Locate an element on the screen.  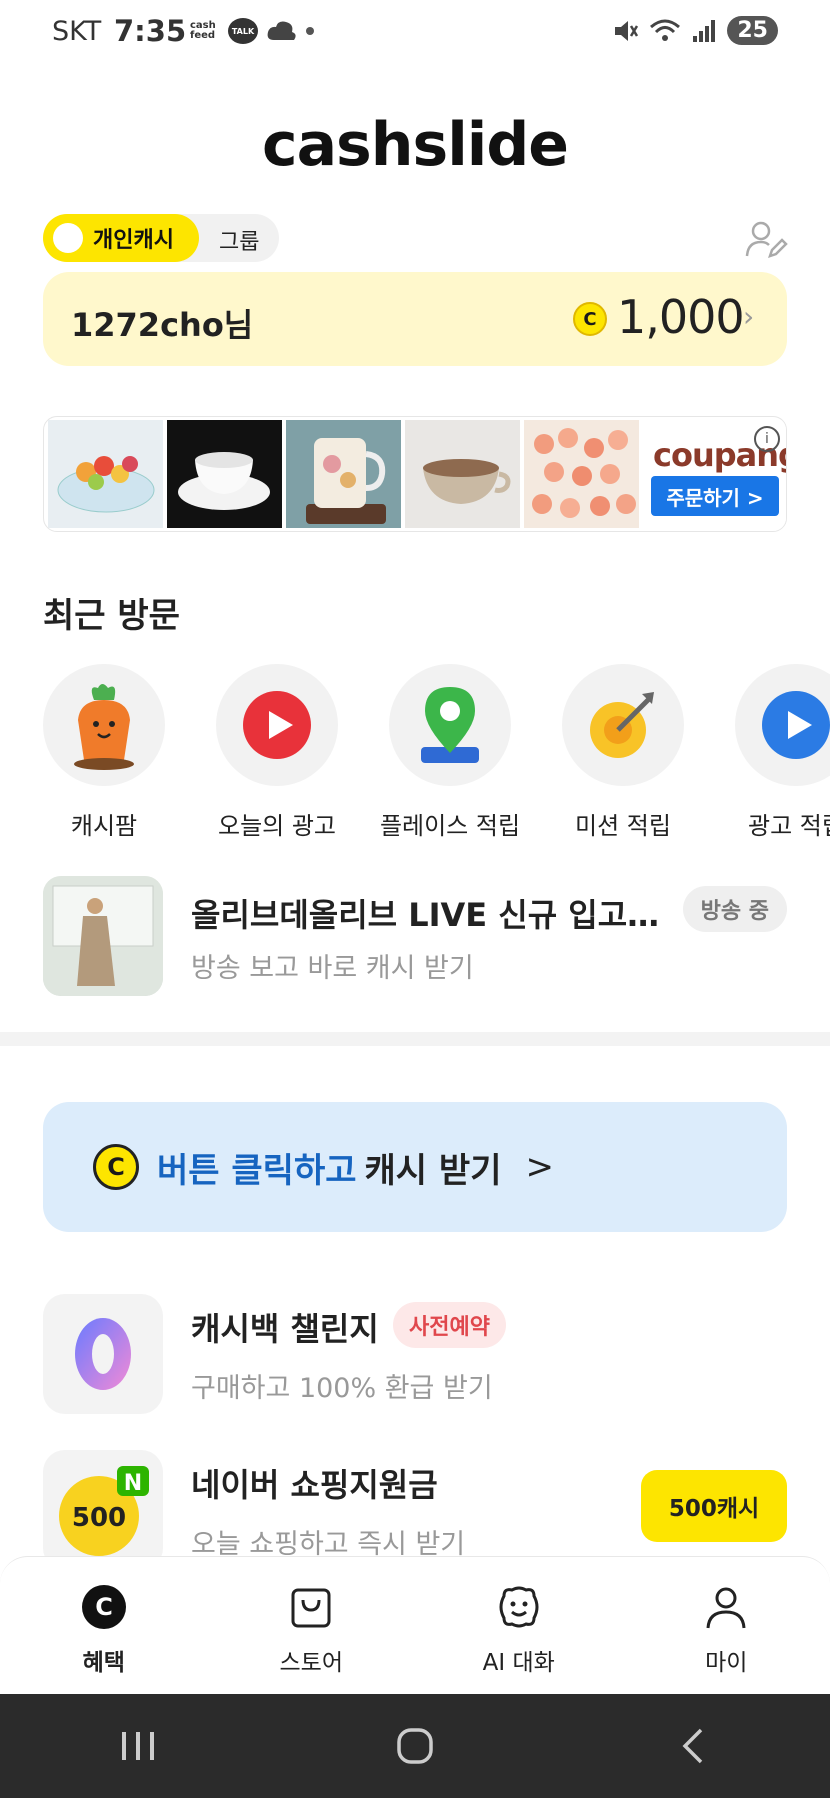
notification-icons: cash feed TALK is located at coordinates (252, 31).